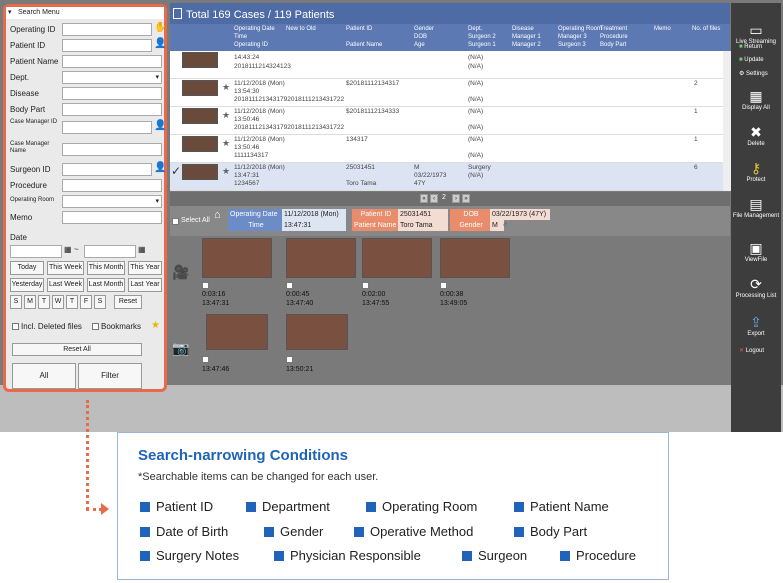 The height and width of the screenshot is (583, 783). I want to click on day-thursday-button: T, so click(72, 302).